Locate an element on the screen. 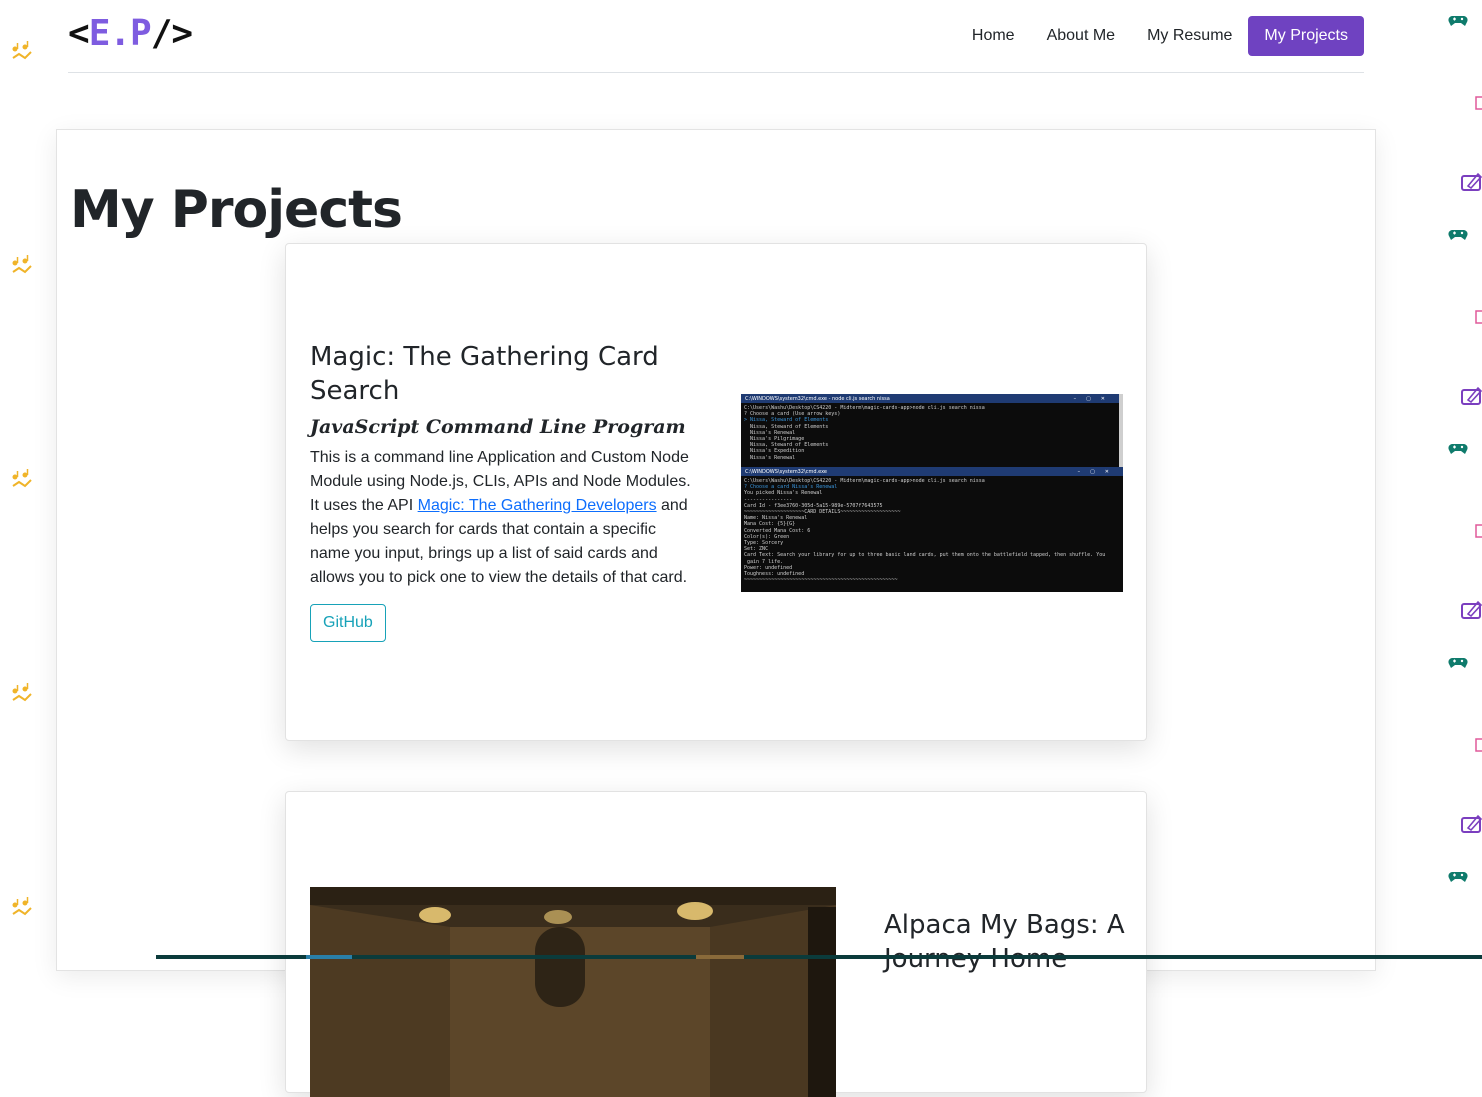 The height and width of the screenshot is (1097, 1482). nav-links: Home About Me My Resume My Projects is located at coordinates (1160, 36).